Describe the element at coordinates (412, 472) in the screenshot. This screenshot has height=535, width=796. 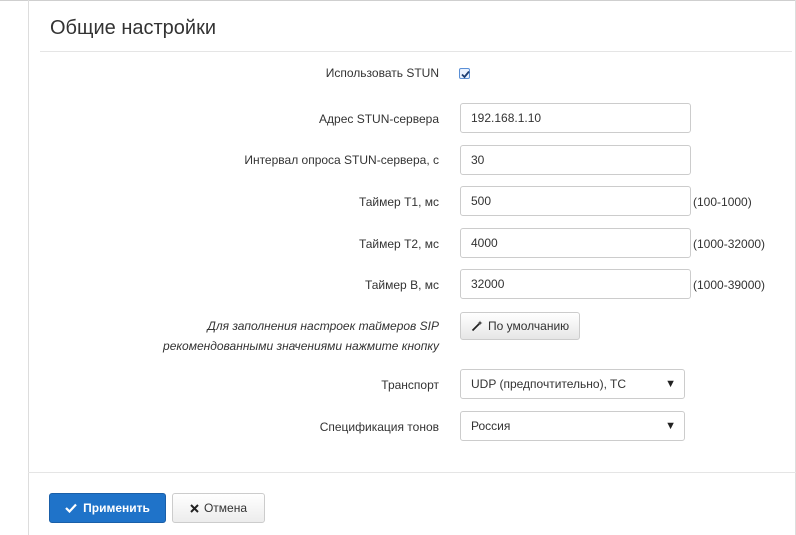
I see `footer-divider` at that location.